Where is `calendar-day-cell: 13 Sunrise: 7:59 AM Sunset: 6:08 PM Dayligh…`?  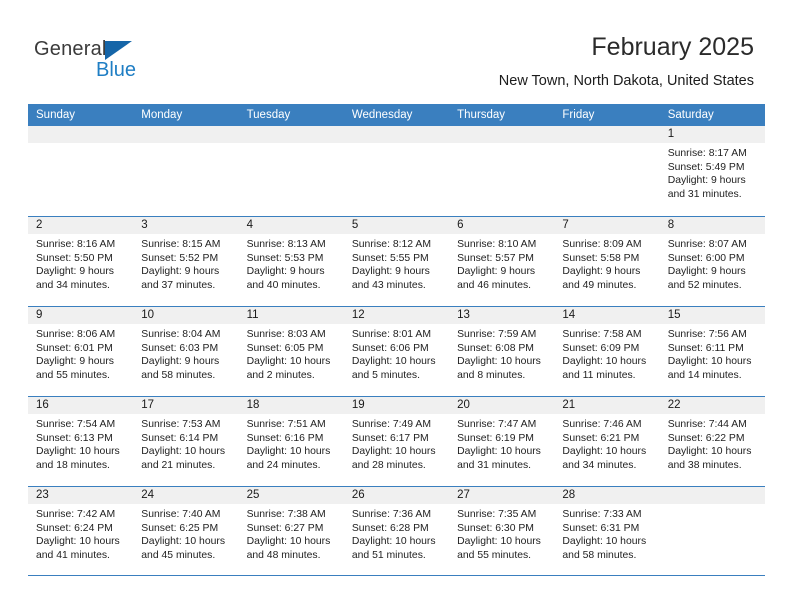
calendar-day-cell: 13 Sunrise: 7:59 AM Sunset: 6:08 PM Dayligh… is located at coordinates (502, 351).